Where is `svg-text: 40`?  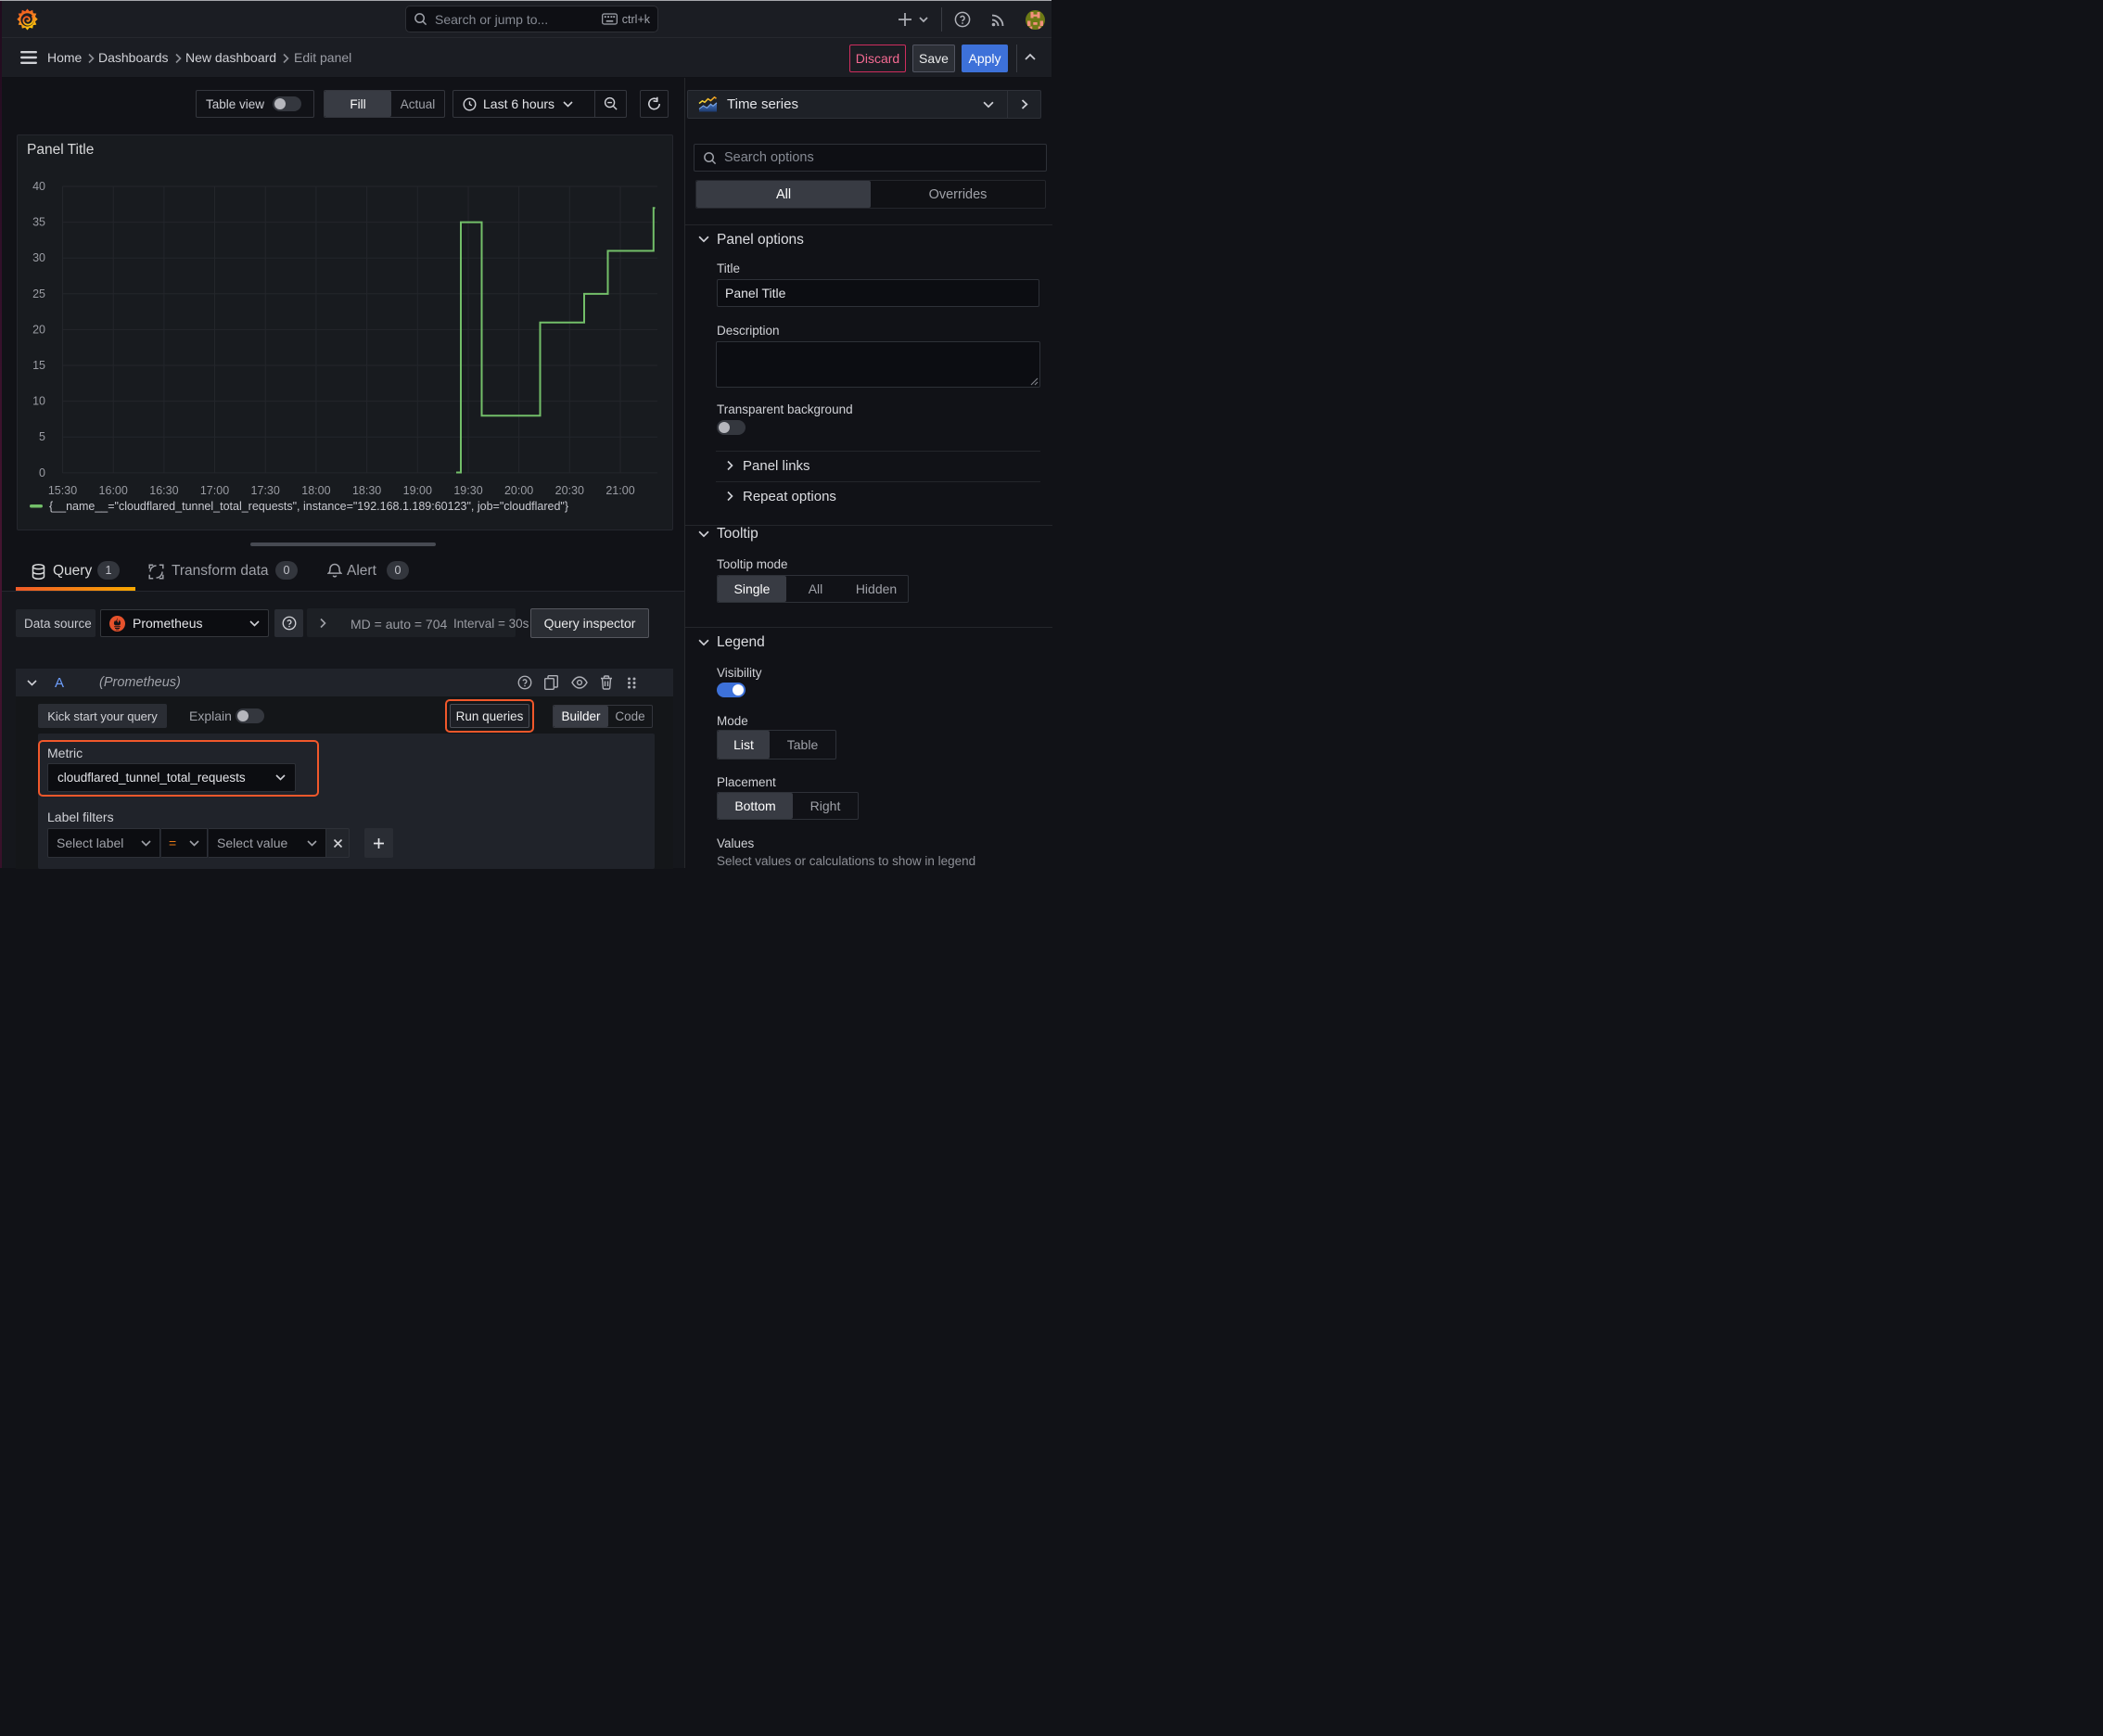 svg-text: 40 is located at coordinates (38, 186).